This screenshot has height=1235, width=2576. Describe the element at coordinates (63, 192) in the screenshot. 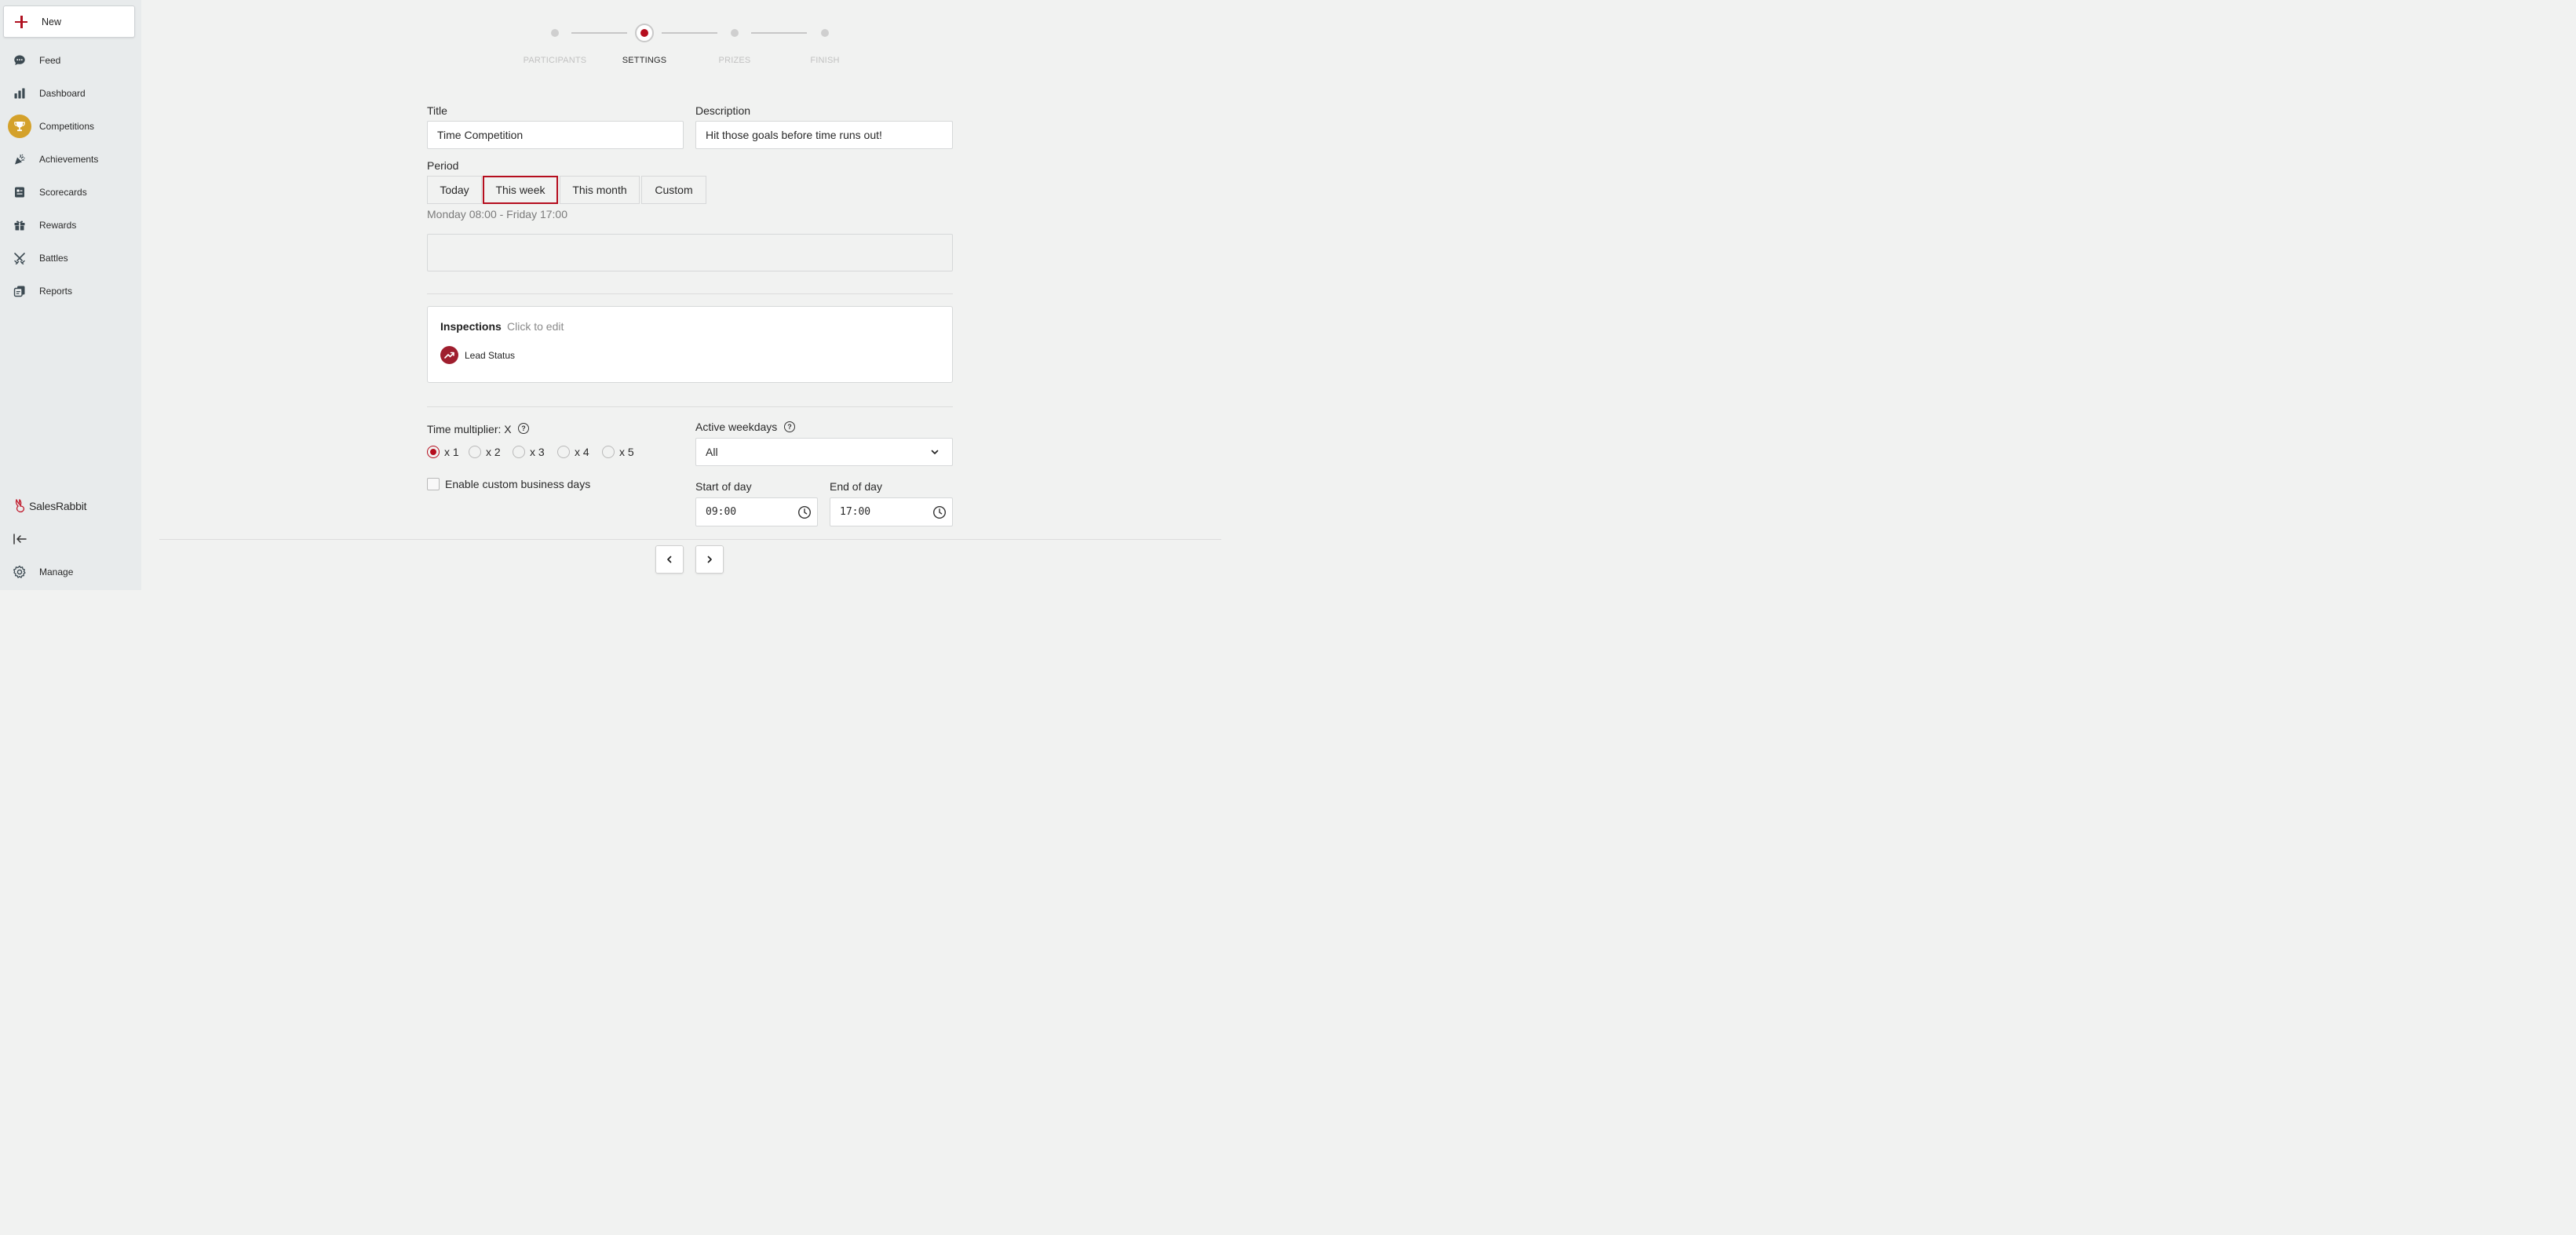

I see `sidebar-item-label: Scorecards` at that location.